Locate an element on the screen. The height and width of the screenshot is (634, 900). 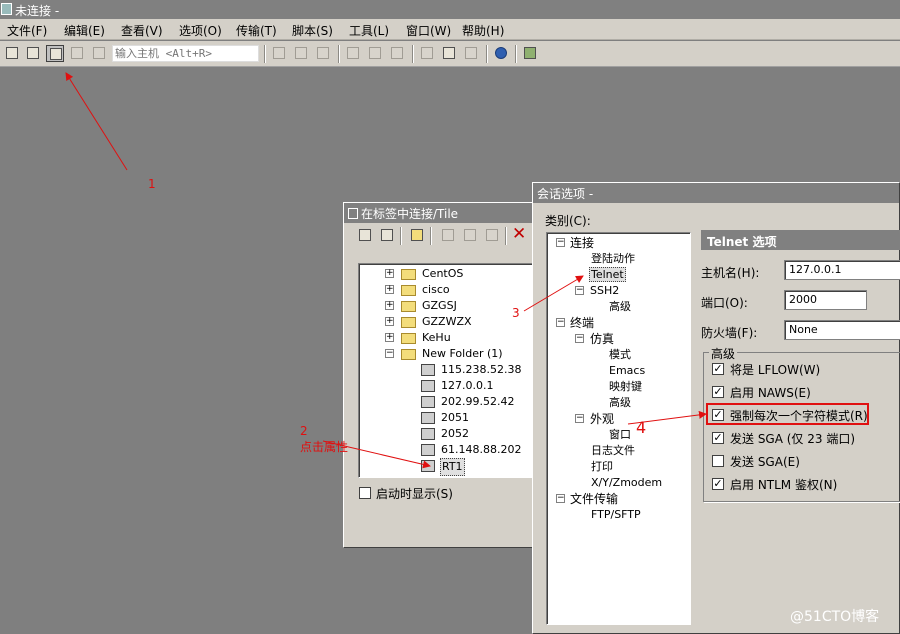
annotation-2-text: 点击属性 is located at coordinates (324, 447).